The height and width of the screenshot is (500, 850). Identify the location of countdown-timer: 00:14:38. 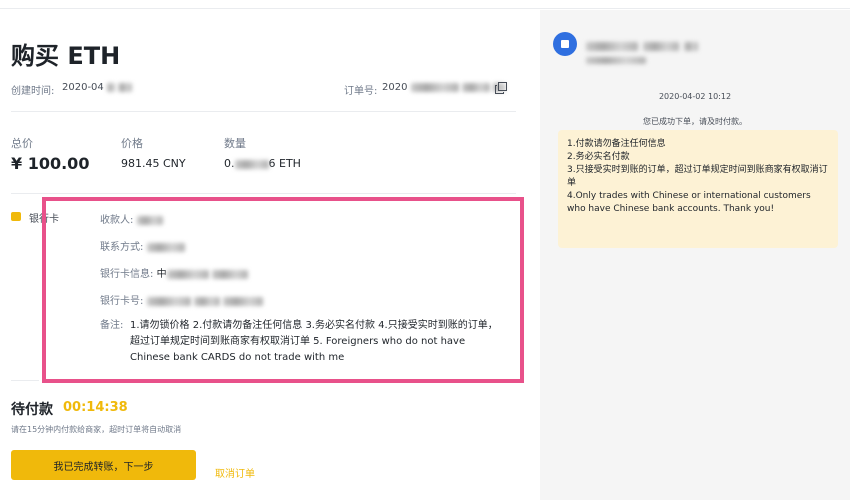
(95, 407).